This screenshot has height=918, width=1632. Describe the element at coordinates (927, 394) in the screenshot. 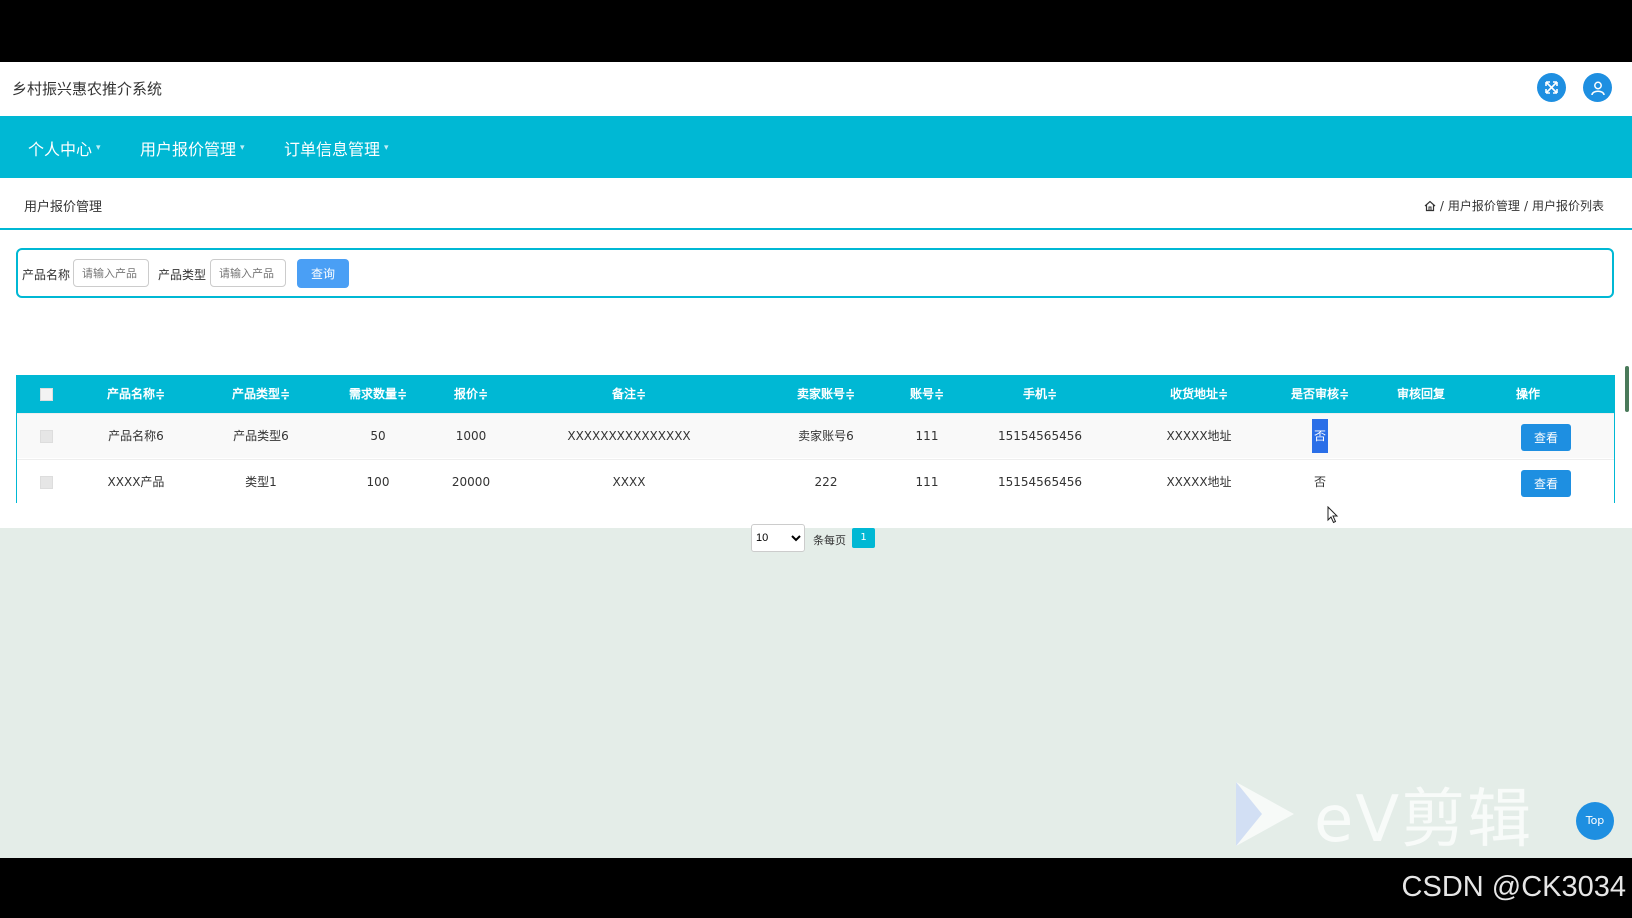

I see `column-header: 账号≑` at that location.